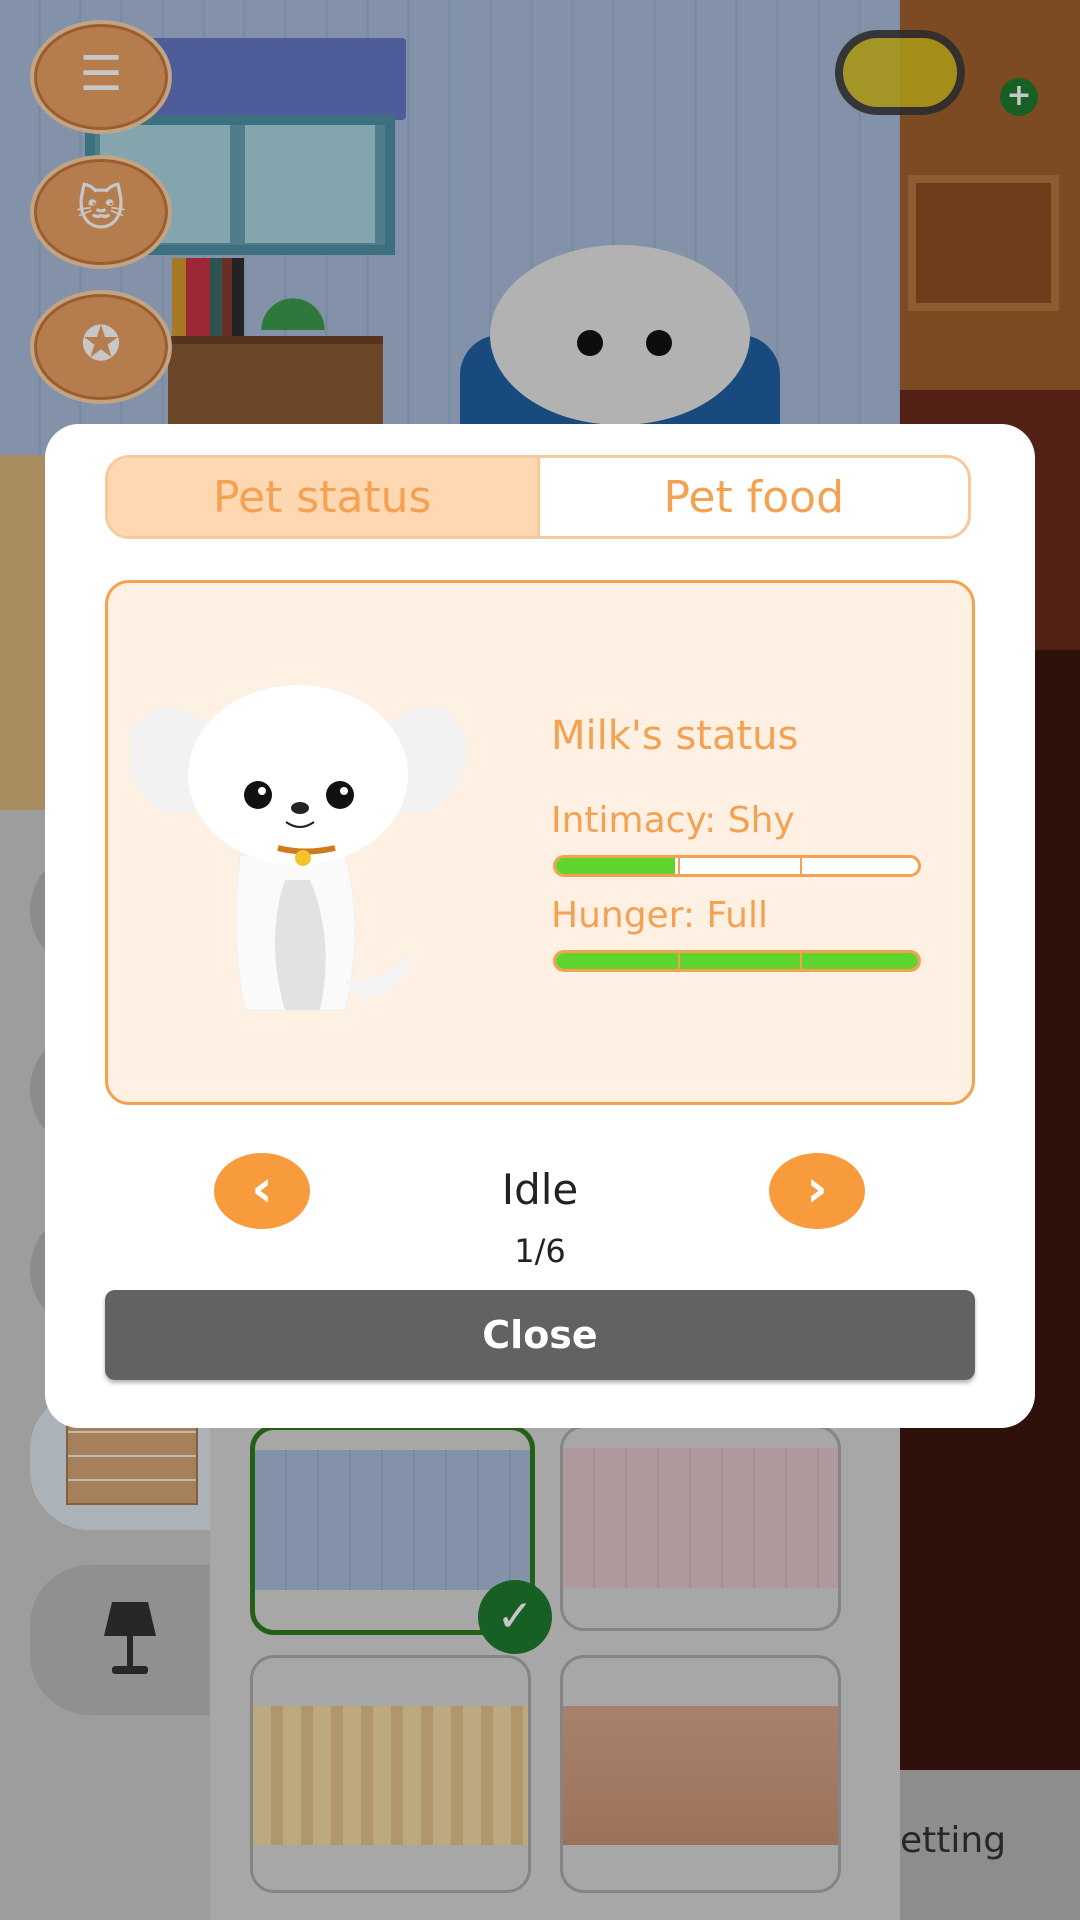 This screenshot has height=1920, width=1080. I want to click on status-title: Milk's status, so click(675, 736).